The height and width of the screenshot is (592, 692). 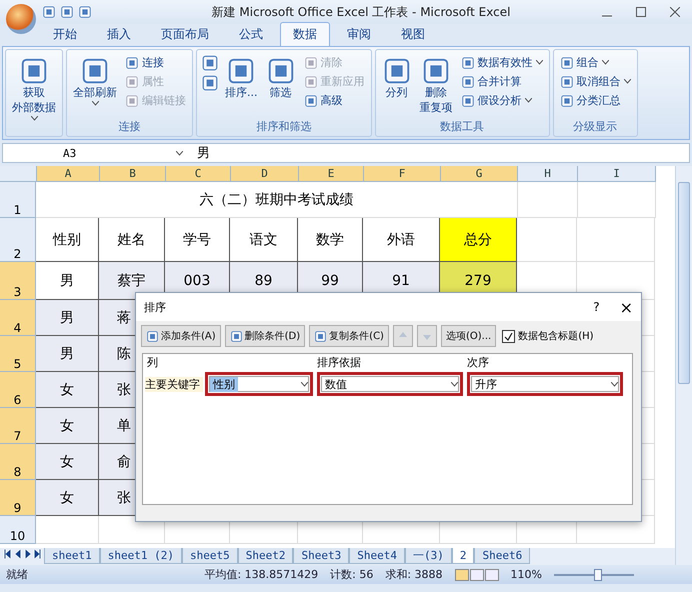 What do you see at coordinates (478, 362) in the screenshot?
I see `column-heading: 次序` at bounding box center [478, 362].